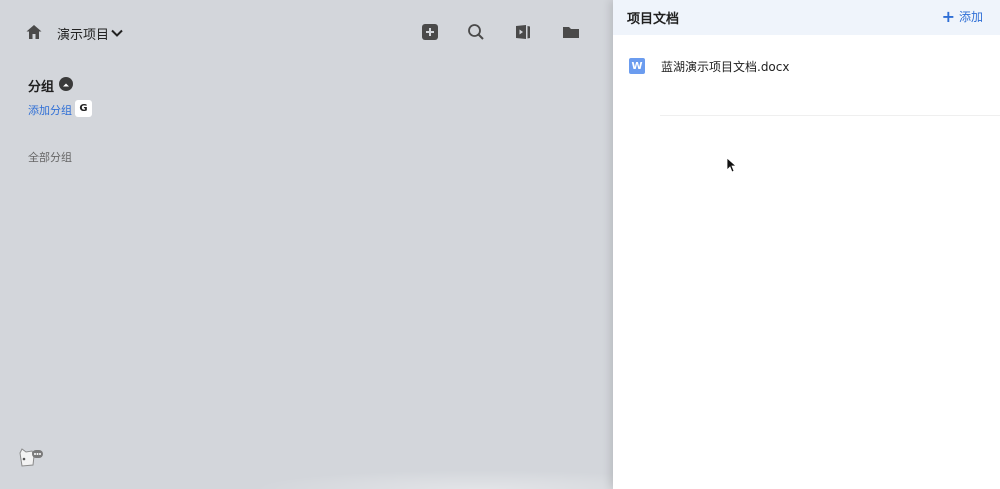 This screenshot has width=1000, height=489. Describe the element at coordinates (430, 32) in the screenshot. I see `add-square-icon` at that location.